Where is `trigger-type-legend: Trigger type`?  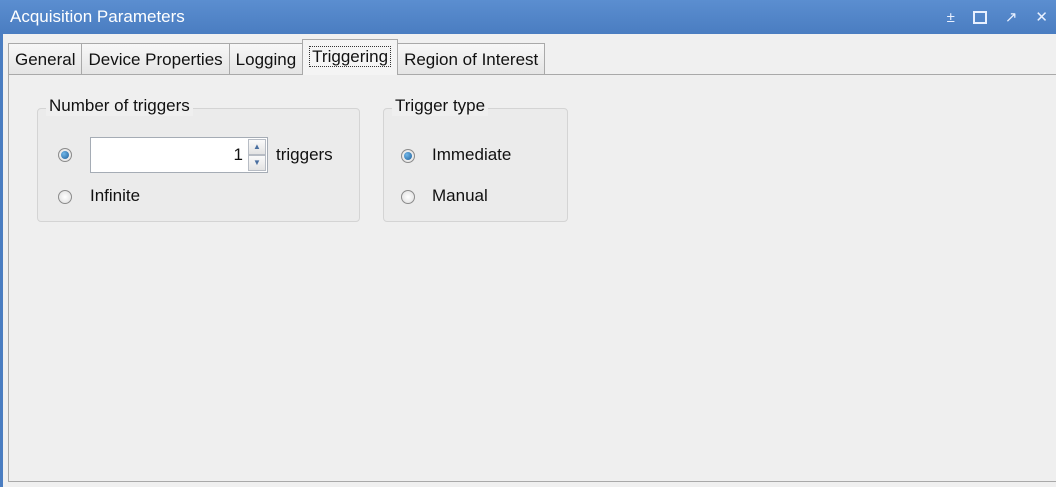 trigger-type-legend: Trigger type is located at coordinates (440, 106).